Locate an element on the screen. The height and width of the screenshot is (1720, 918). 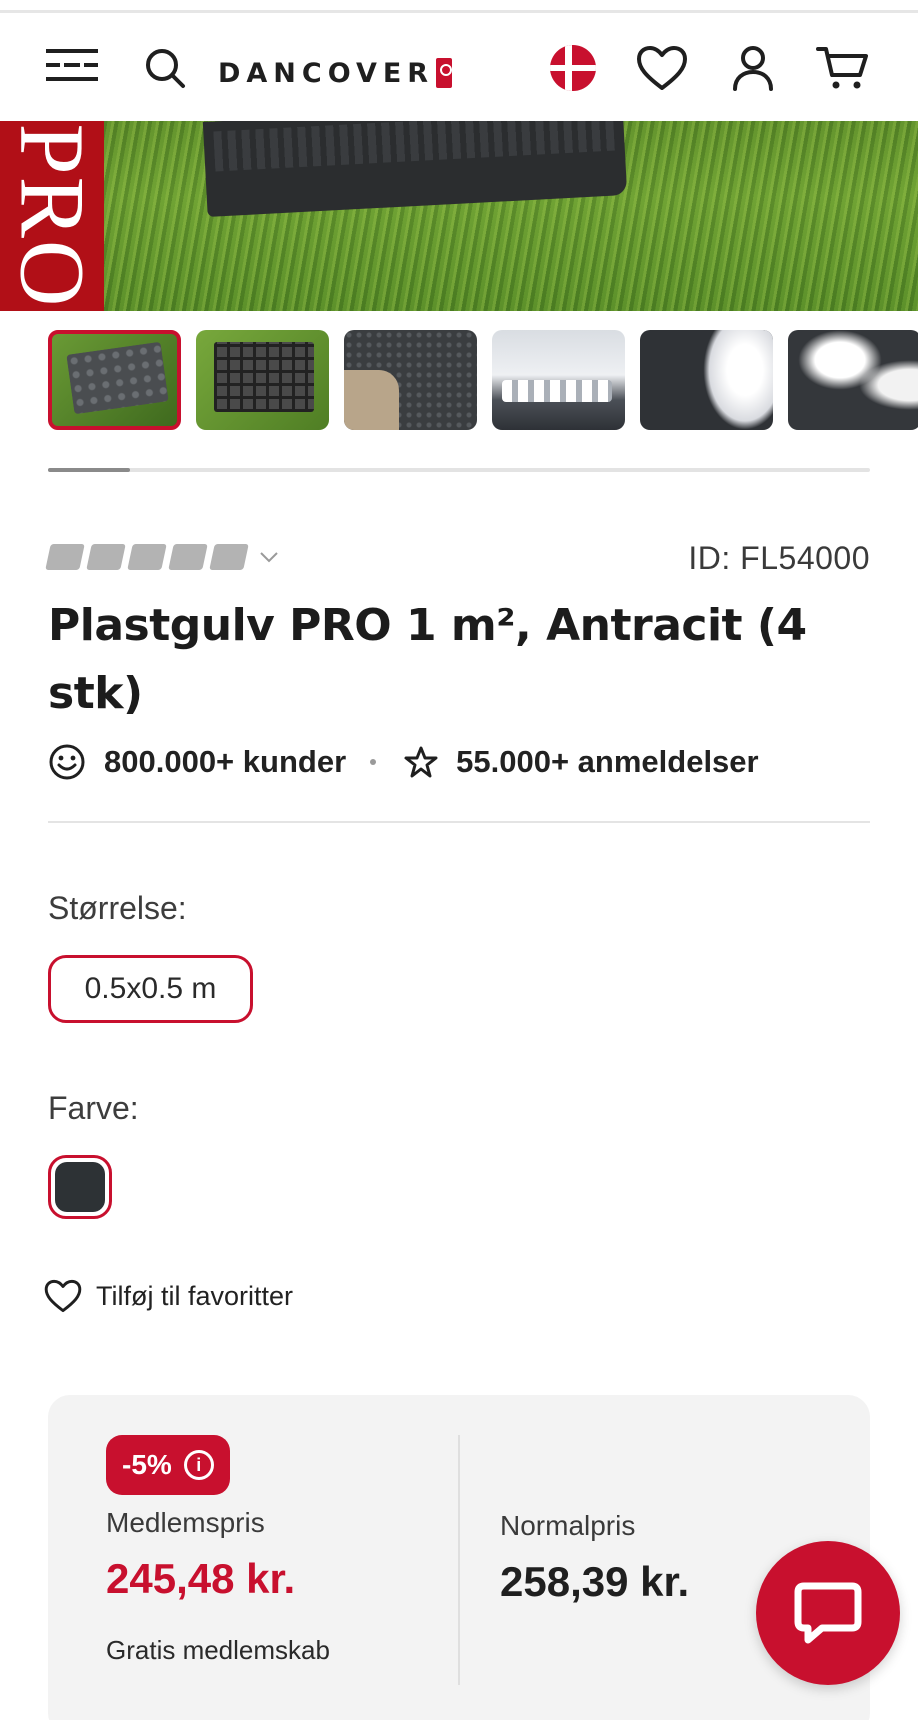
color-swatch-antracit is located at coordinates (80, 1187).